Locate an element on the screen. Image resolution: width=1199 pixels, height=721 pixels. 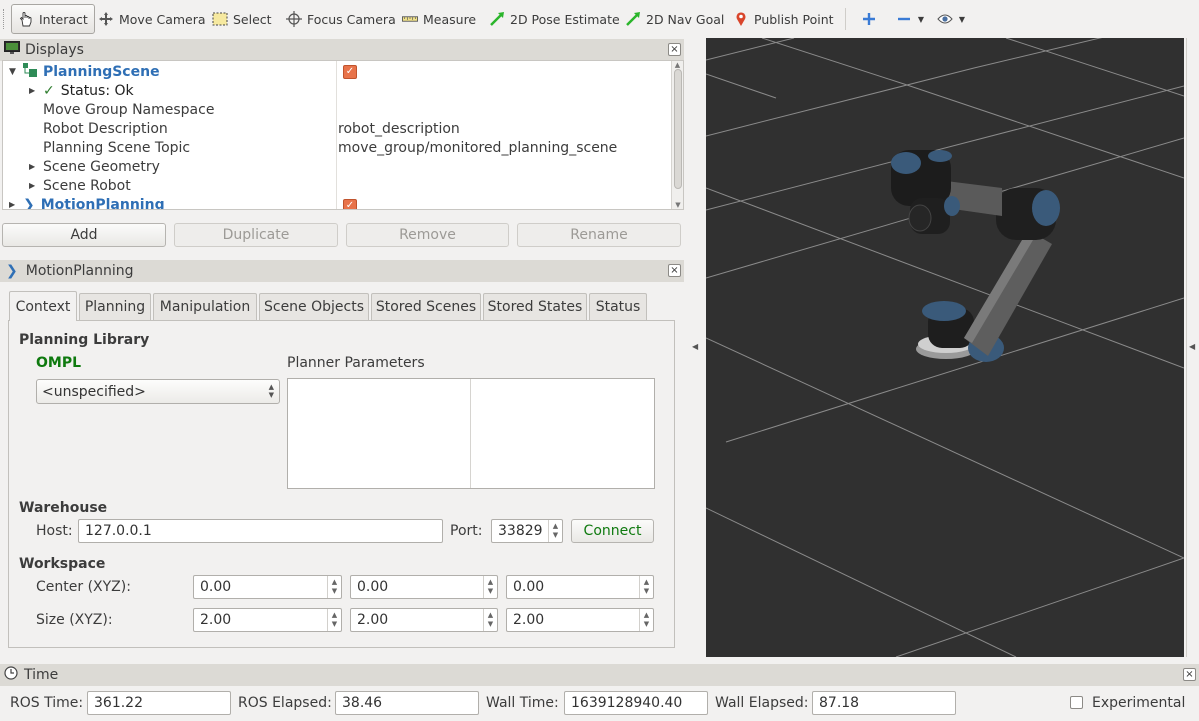
duplicate-display-button: Duplicate is located at coordinates (256, 235).